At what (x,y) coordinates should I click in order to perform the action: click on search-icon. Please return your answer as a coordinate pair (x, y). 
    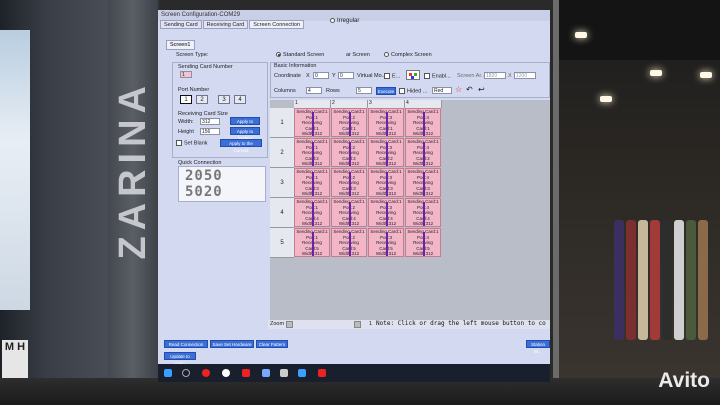
    Looking at the image, I should click on (186, 373).